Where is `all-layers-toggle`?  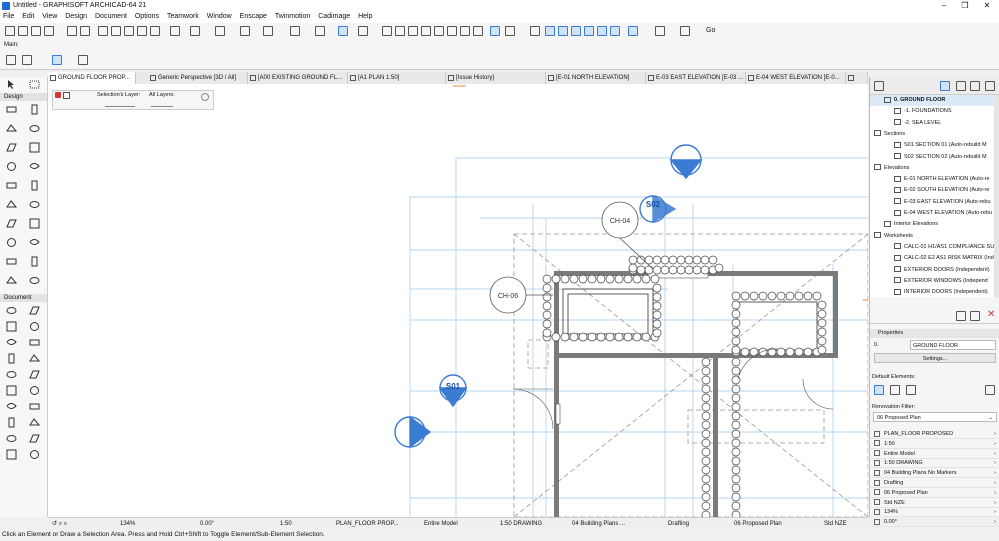
all-layers-toggle is located at coordinates (162, 104).